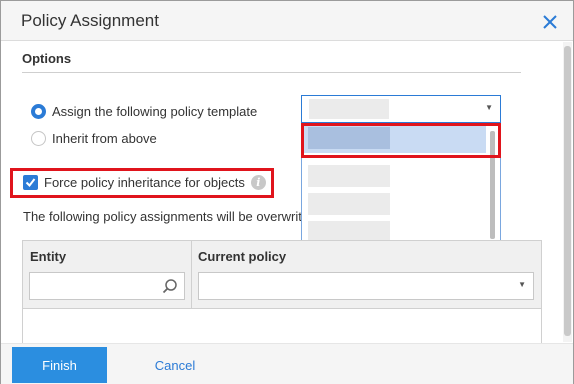 The height and width of the screenshot is (384, 574). I want to click on dialog-titlebar: Policy Assignment, so click(287, 21).